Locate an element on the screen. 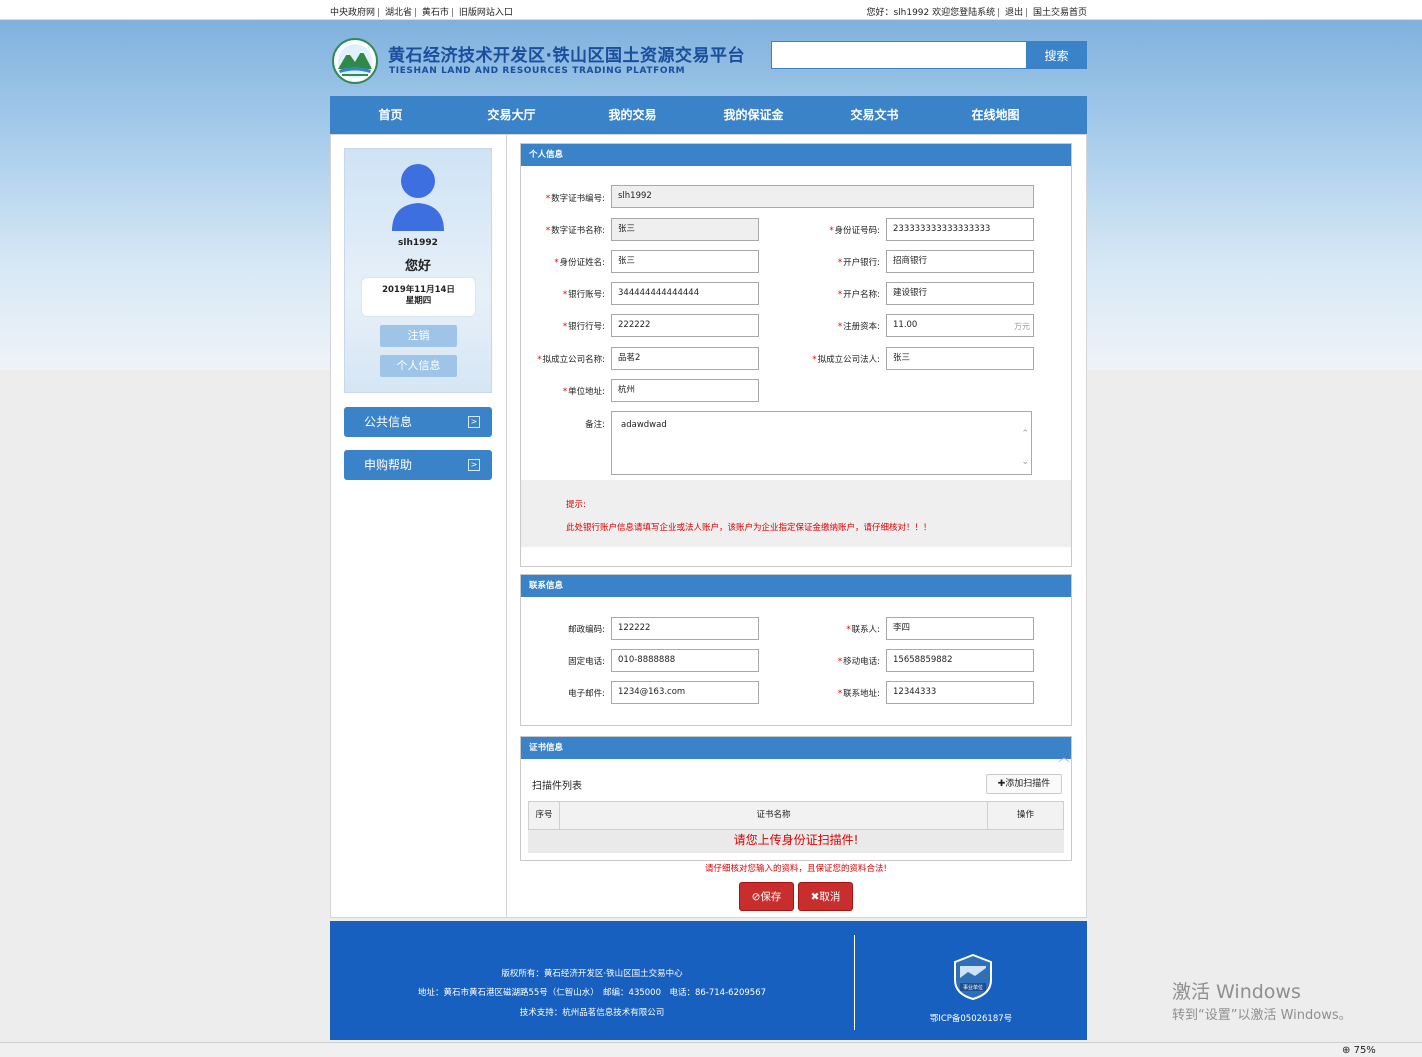 Image resolution: width=1422 pixels, height=1057 pixels. personal-info-title: 个人信息 is located at coordinates (796, 155).